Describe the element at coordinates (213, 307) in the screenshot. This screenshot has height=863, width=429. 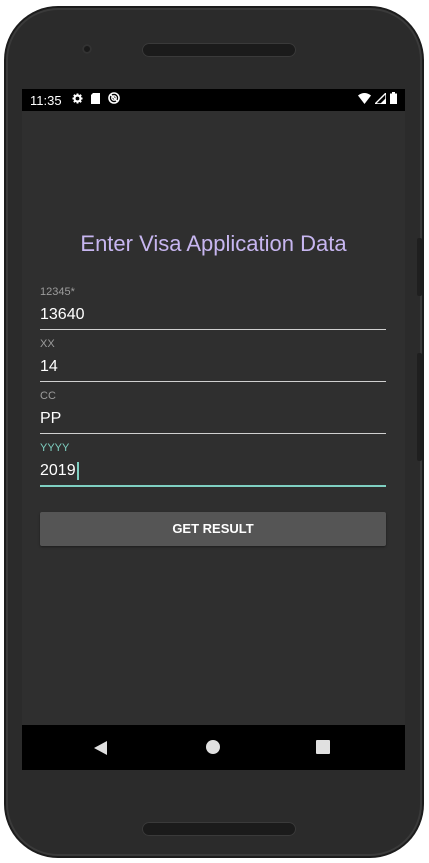
I see `field-12345: 12345* 13640` at that location.